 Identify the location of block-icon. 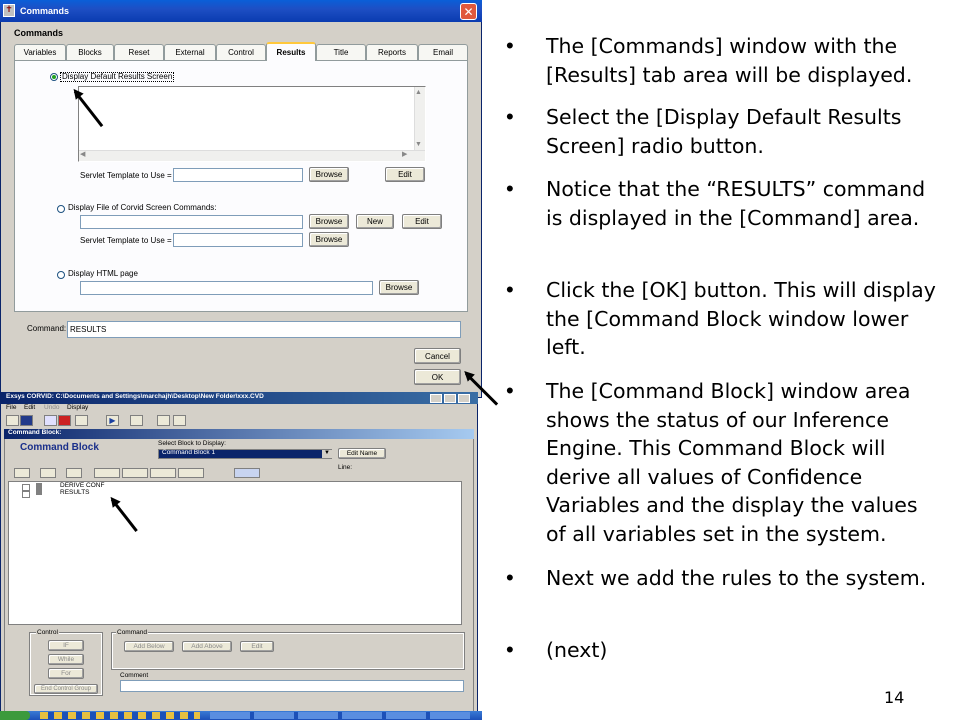
(81, 420).